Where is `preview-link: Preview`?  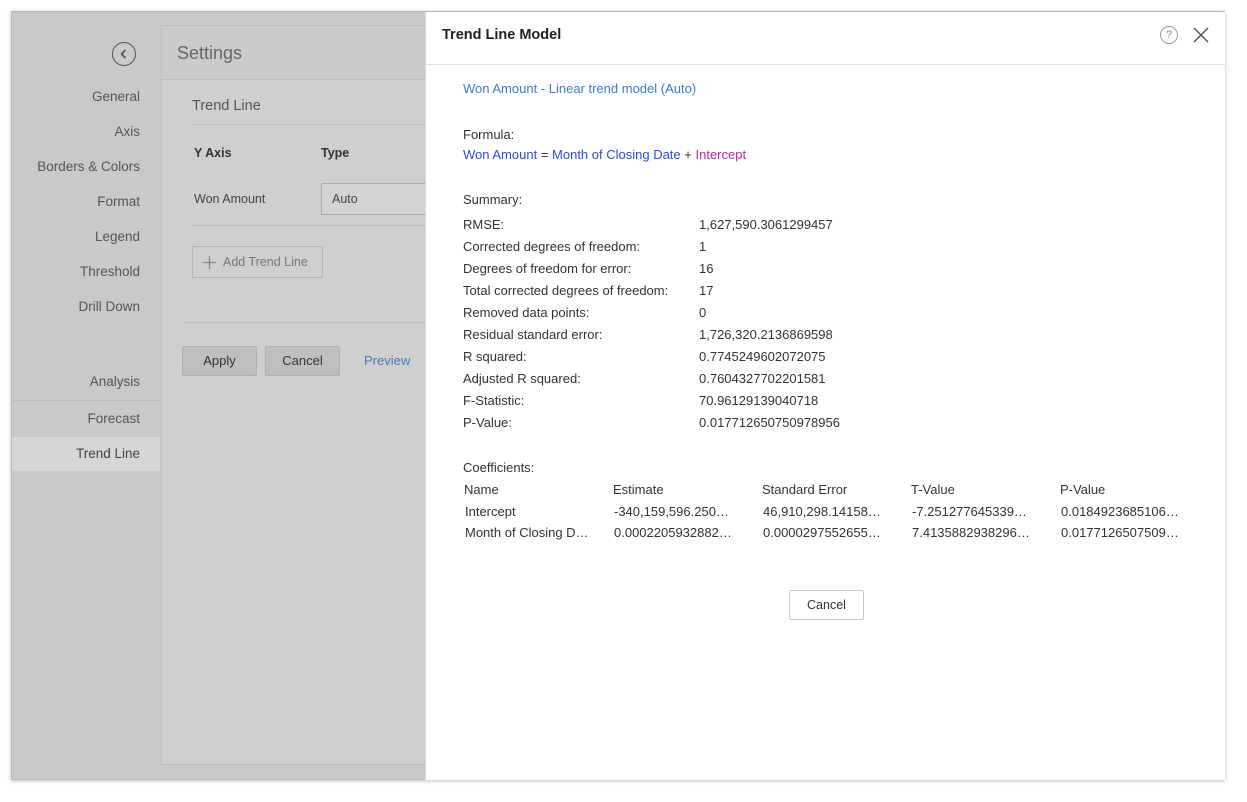 preview-link: Preview is located at coordinates (387, 360).